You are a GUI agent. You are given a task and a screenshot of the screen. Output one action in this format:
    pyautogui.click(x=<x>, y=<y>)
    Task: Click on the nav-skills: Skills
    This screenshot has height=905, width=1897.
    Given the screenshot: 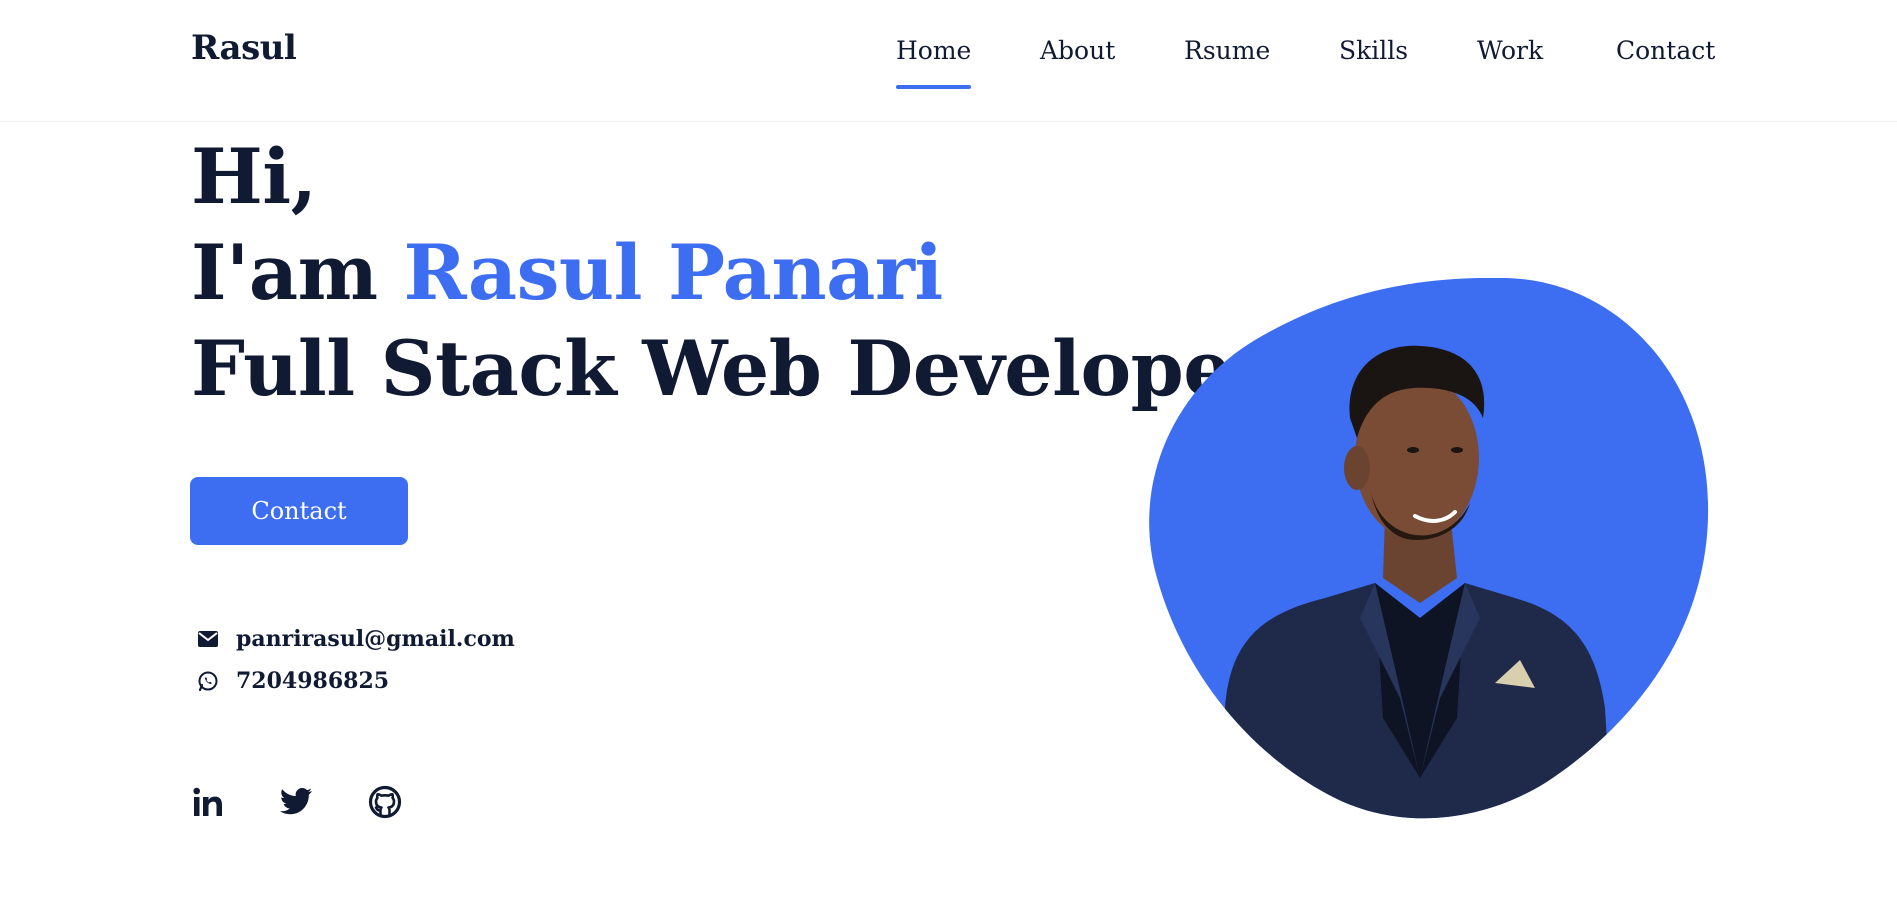 What is the action you would take?
    pyautogui.click(x=1373, y=50)
    